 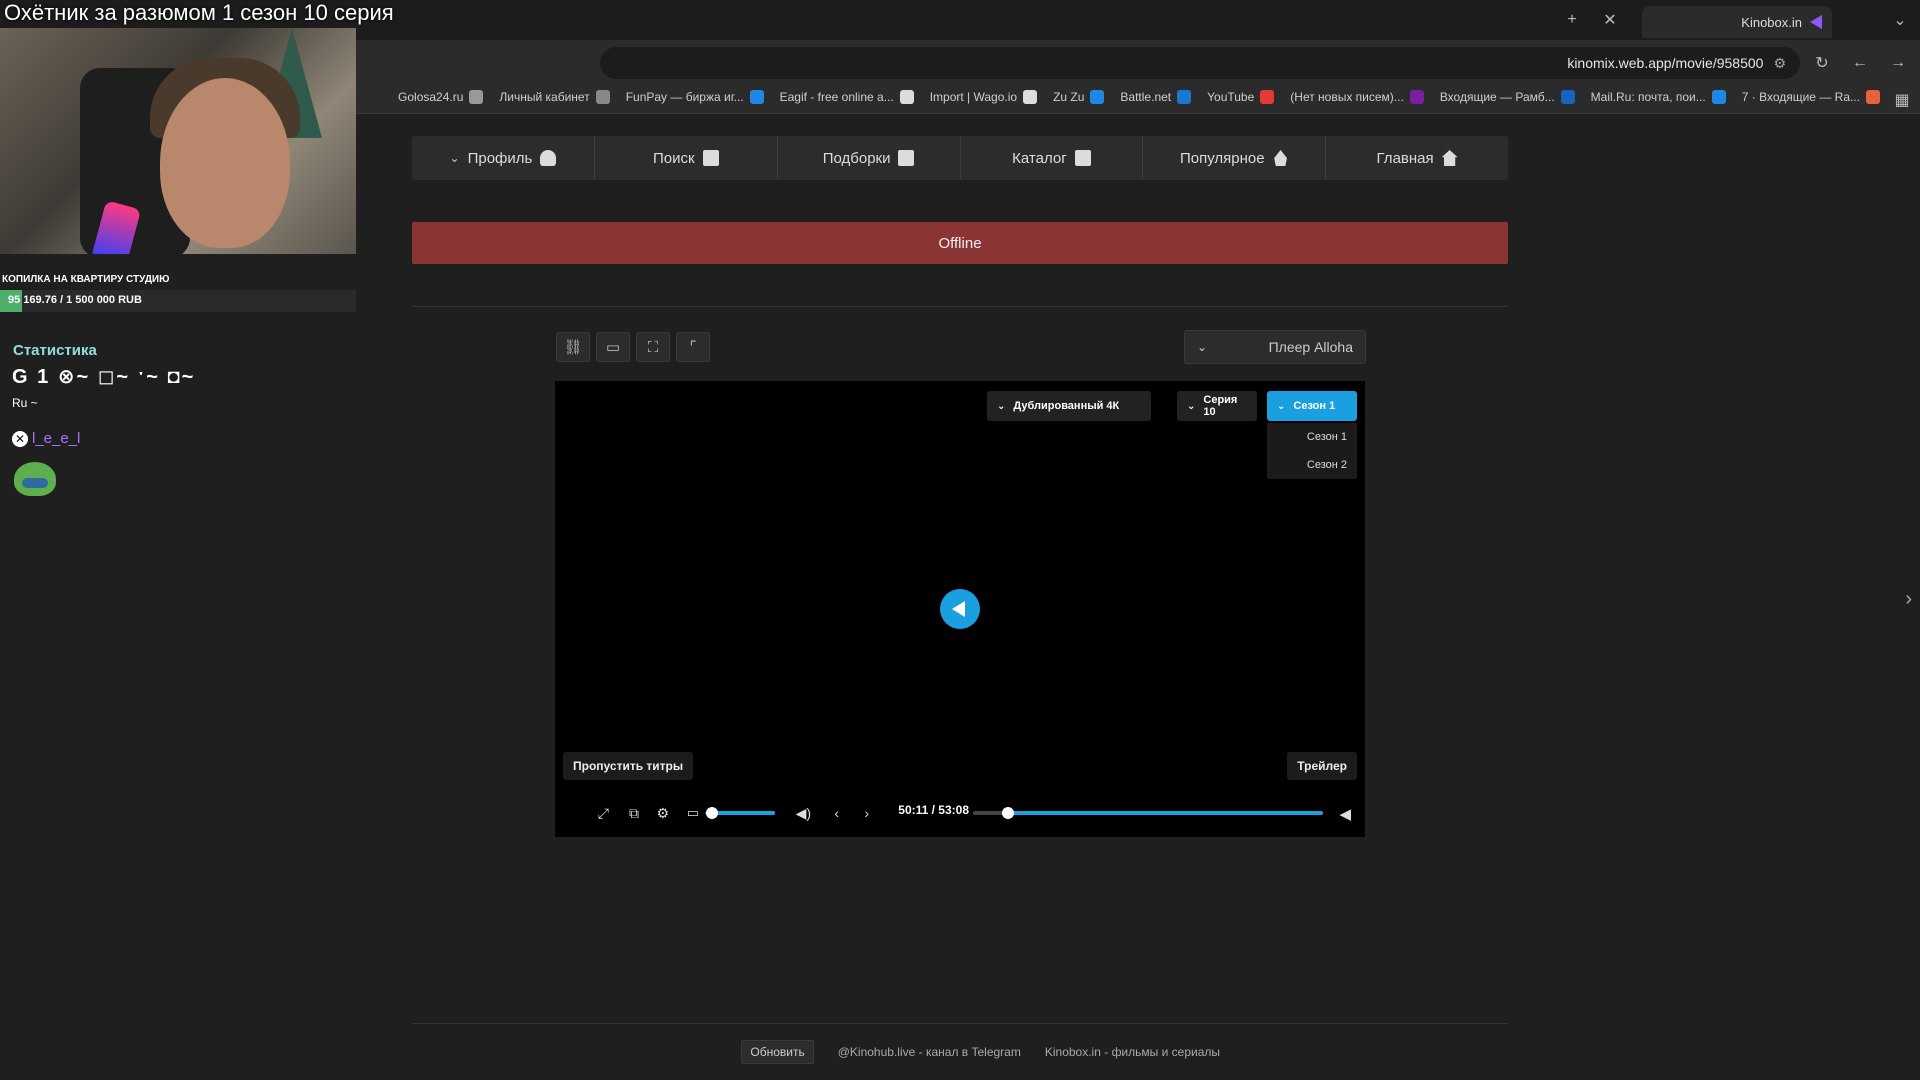 What do you see at coordinates (1312, 437) in the screenshot?
I see `season-option: Сезон 1` at bounding box center [1312, 437].